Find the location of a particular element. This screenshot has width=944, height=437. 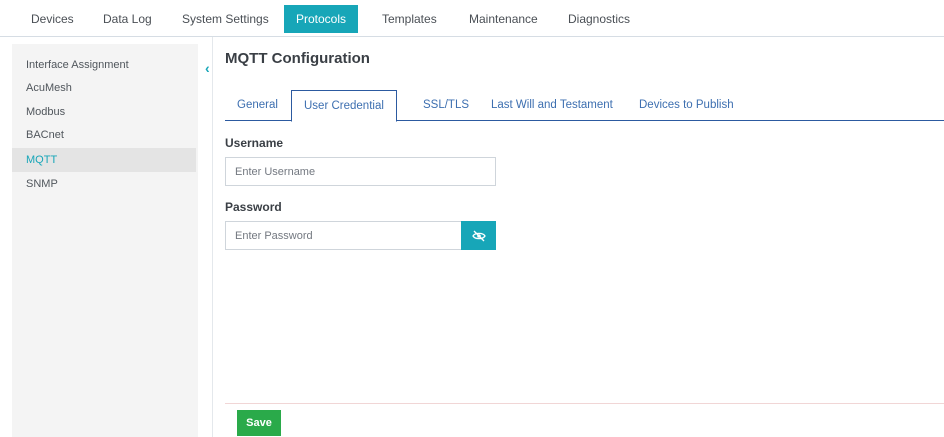

password-label: Password is located at coordinates (253, 207).